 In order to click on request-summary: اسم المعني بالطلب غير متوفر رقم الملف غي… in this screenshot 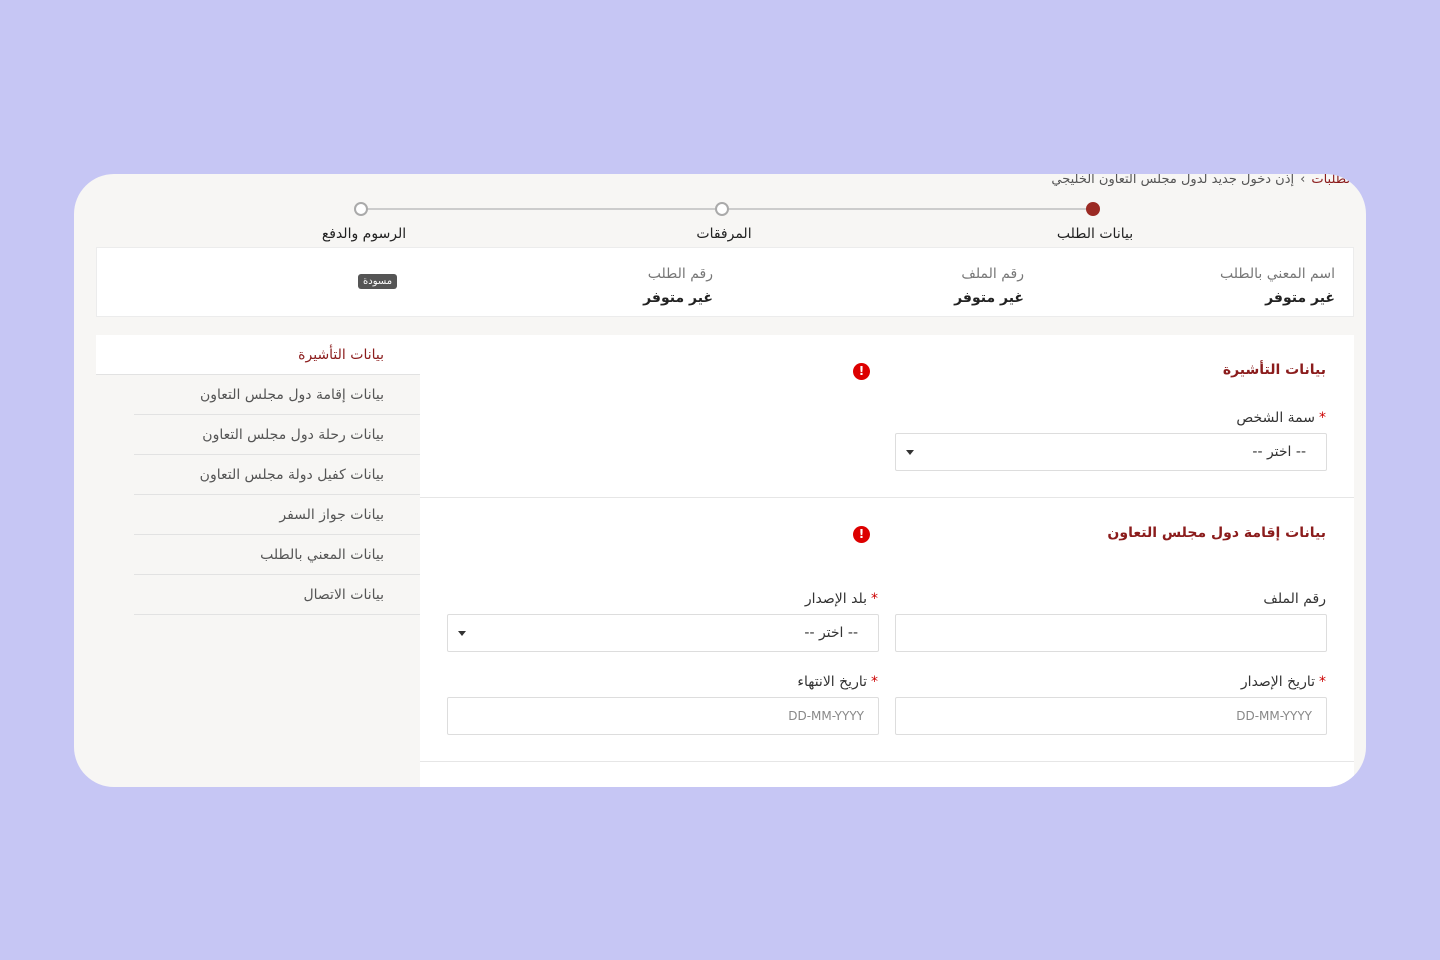, I will do `click(725, 282)`.